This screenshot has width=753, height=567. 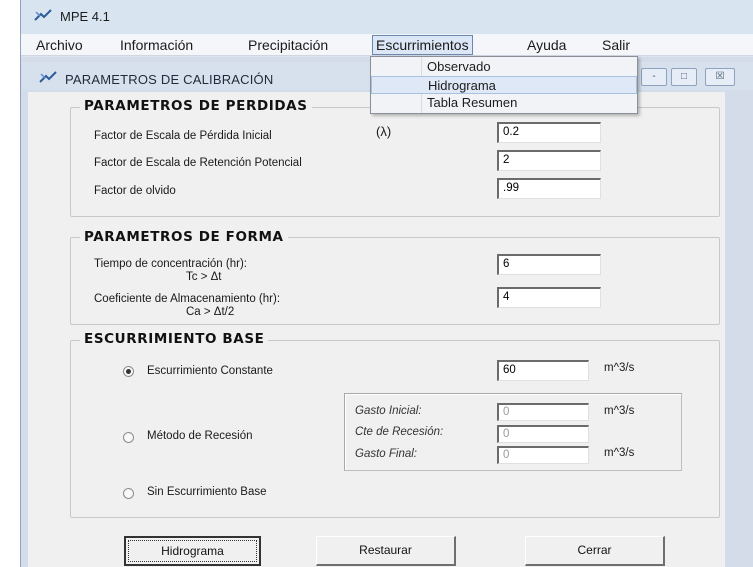 What do you see at coordinates (543, 370) in the screenshot?
I see `constante-input: 60` at bounding box center [543, 370].